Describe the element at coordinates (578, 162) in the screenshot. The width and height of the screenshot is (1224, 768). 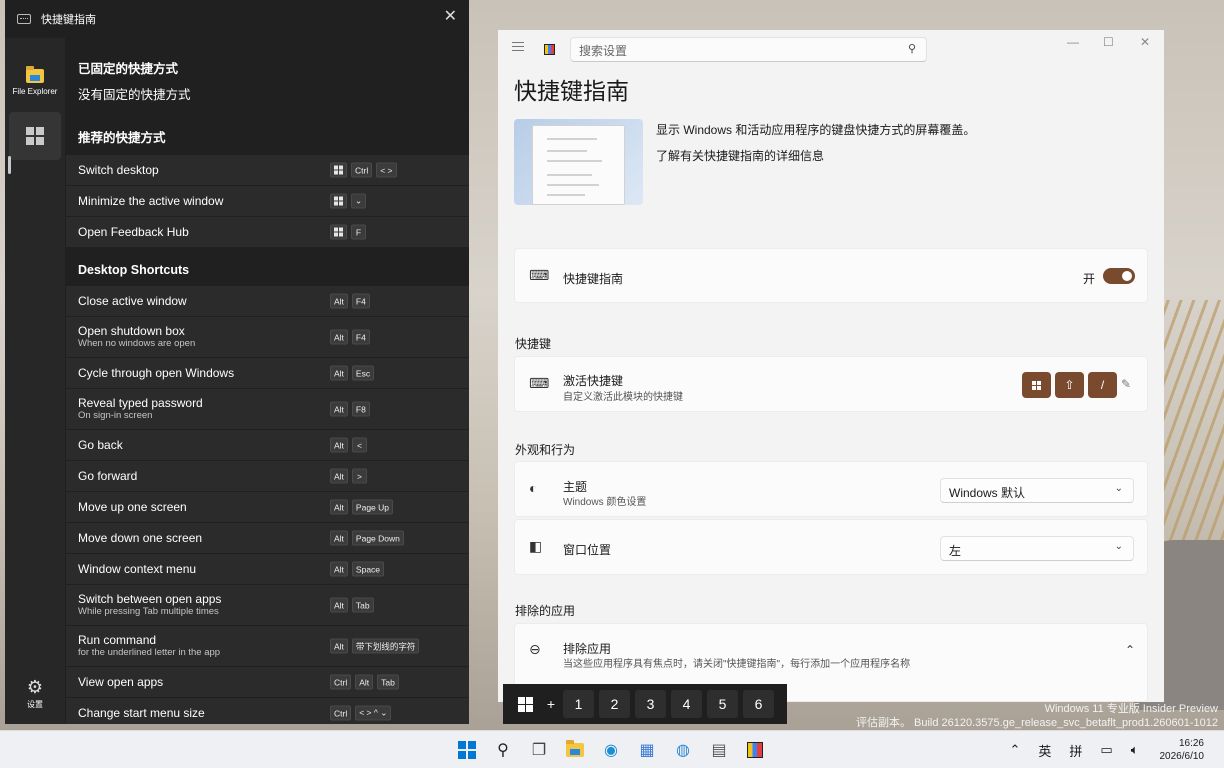
I see `hero-image` at that location.